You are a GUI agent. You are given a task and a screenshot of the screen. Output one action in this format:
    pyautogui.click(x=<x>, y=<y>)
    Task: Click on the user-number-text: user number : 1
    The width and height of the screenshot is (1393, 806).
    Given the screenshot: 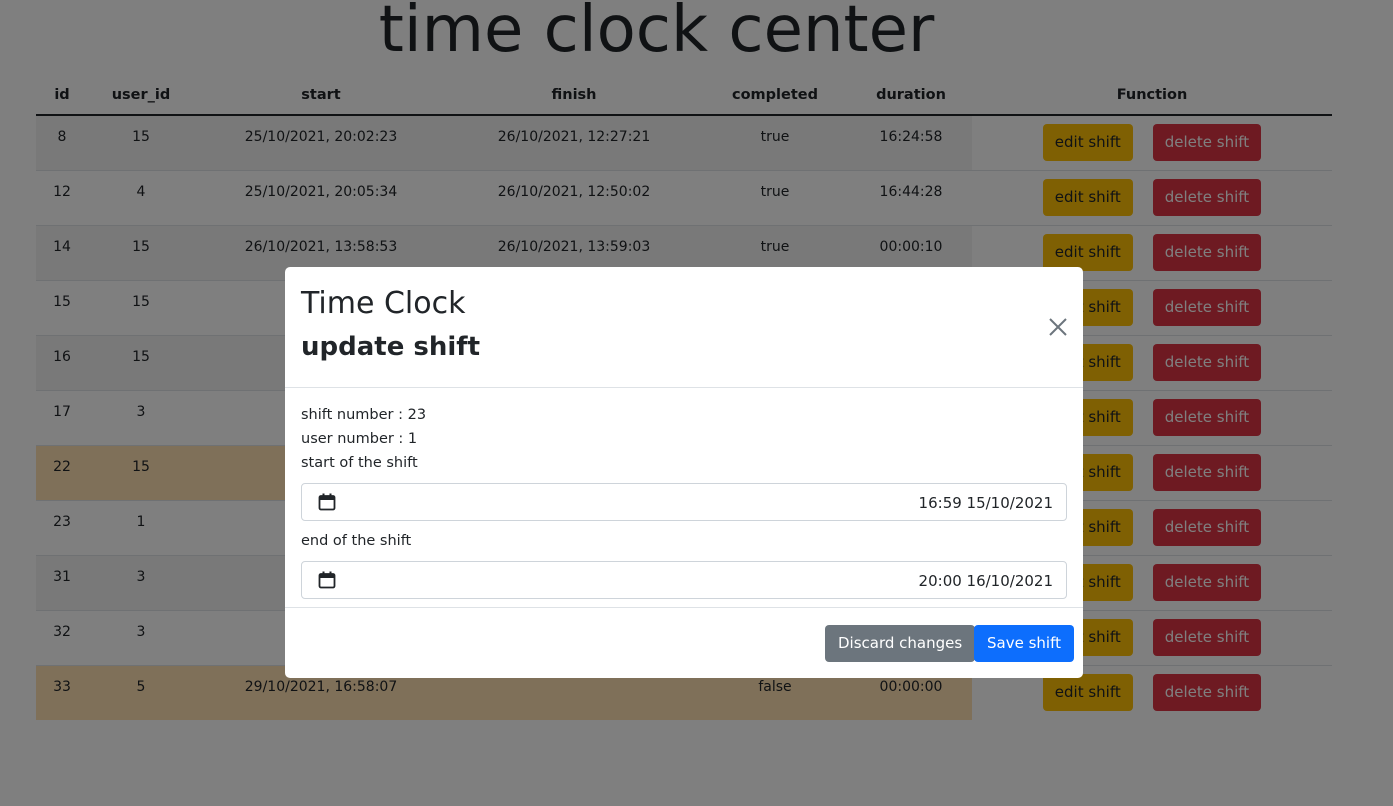 What is the action you would take?
    pyautogui.click(x=359, y=439)
    